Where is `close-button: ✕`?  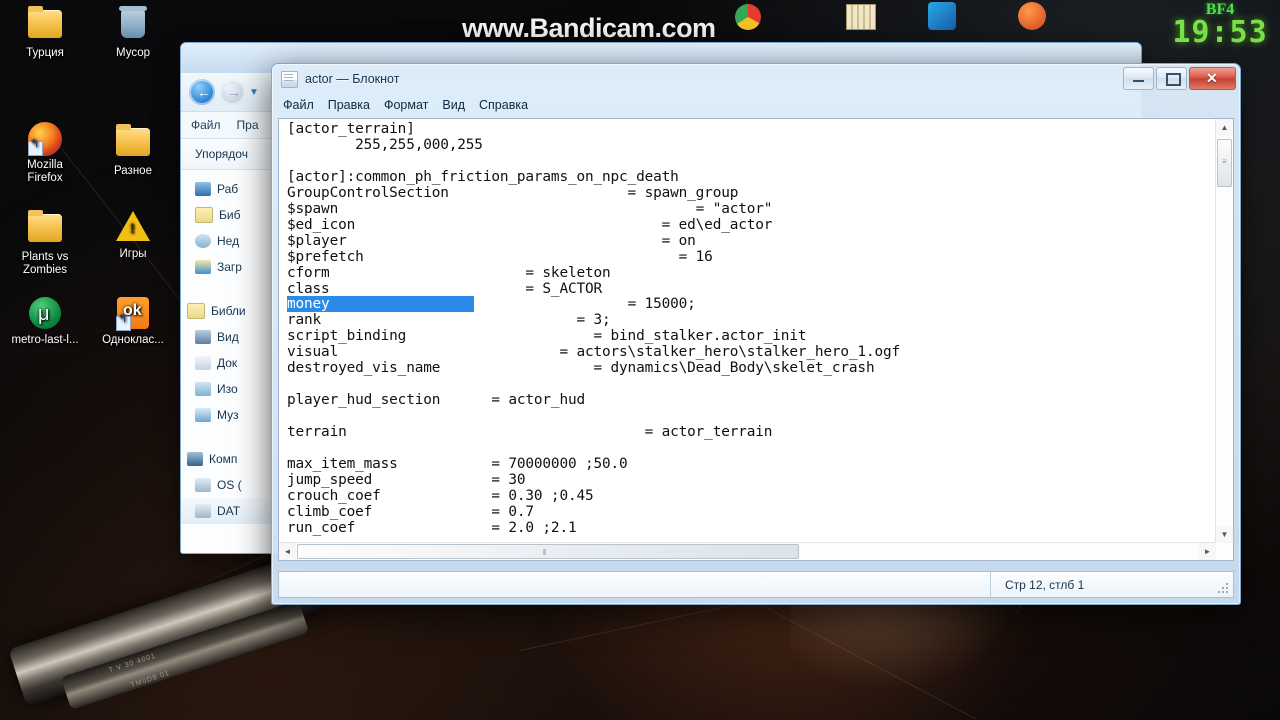 close-button: ✕ is located at coordinates (1212, 78).